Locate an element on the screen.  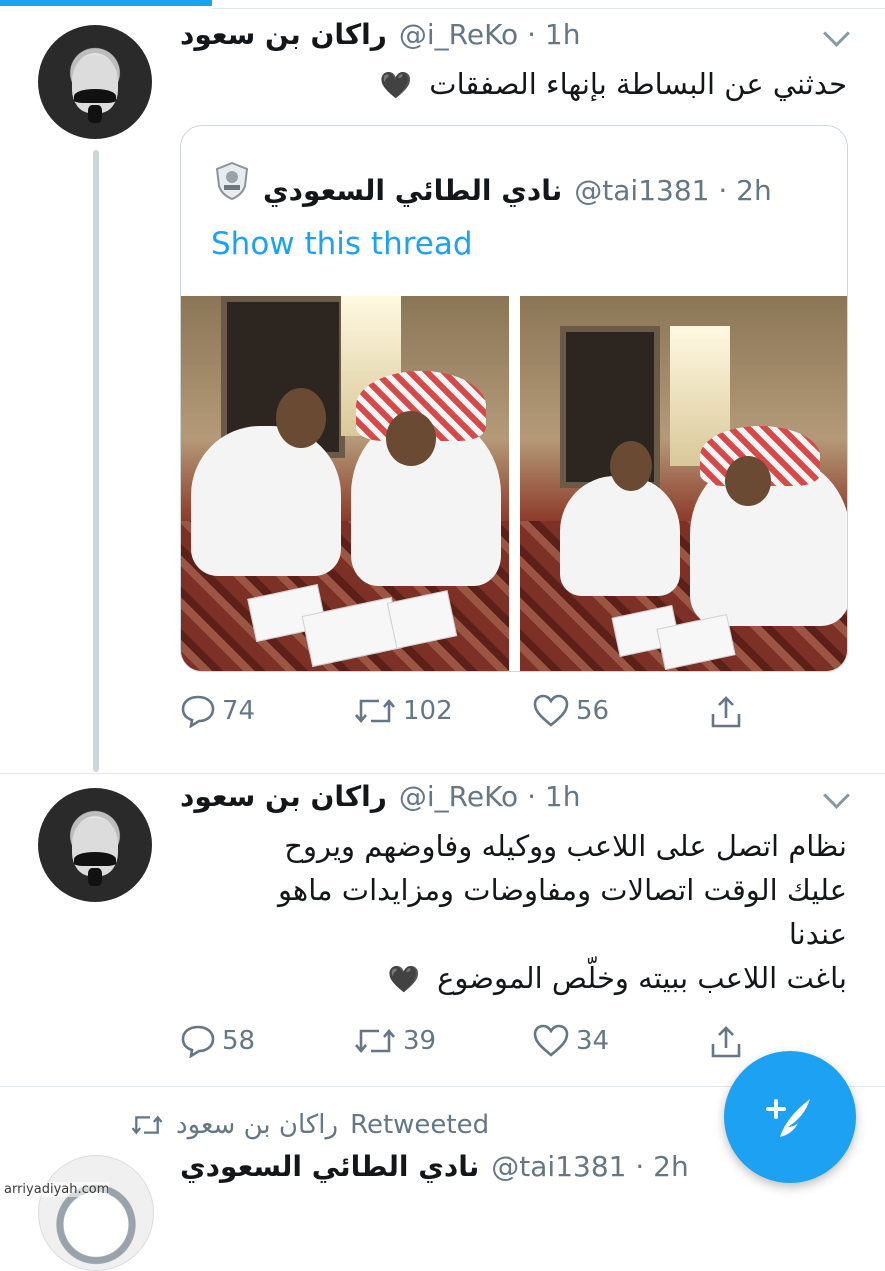
site-watermark: arriyadiyah.com is located at coordinates (57, 1189).